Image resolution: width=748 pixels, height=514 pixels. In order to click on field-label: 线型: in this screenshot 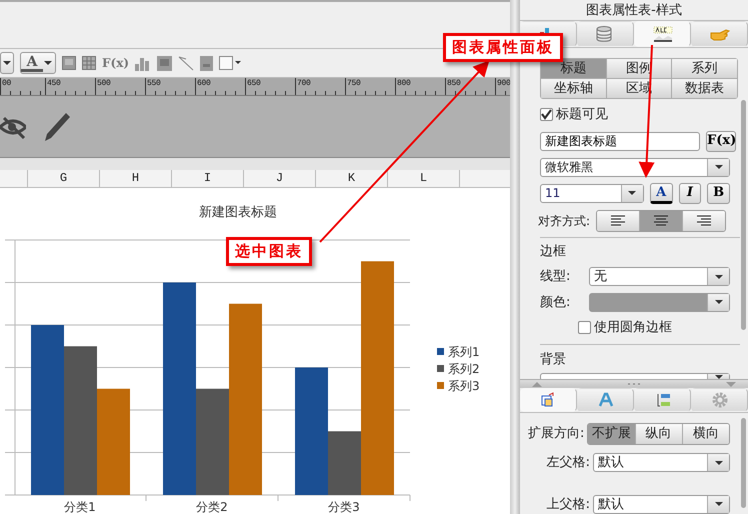, I will do `click(556, 277)`.